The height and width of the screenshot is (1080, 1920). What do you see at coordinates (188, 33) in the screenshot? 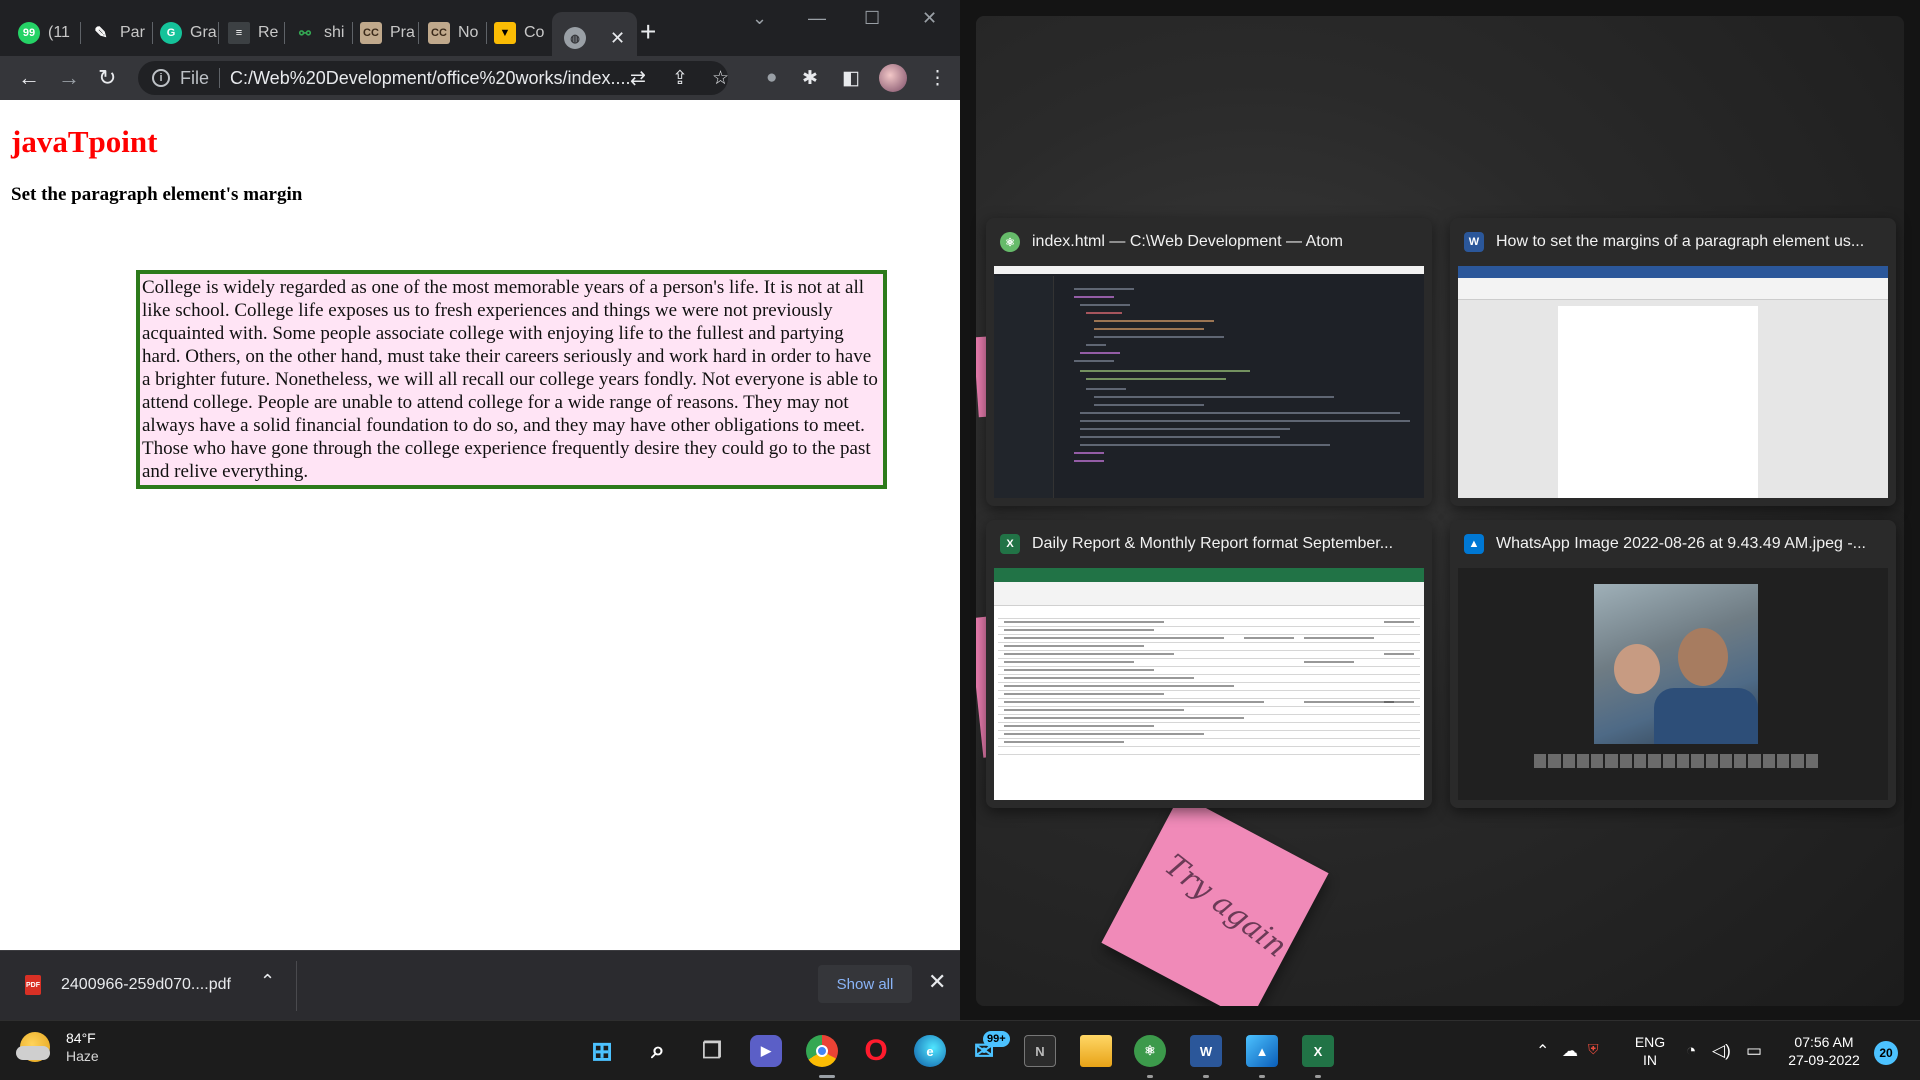
I see `tab-grammarly: G Gra` at bounding box center [188, 33].